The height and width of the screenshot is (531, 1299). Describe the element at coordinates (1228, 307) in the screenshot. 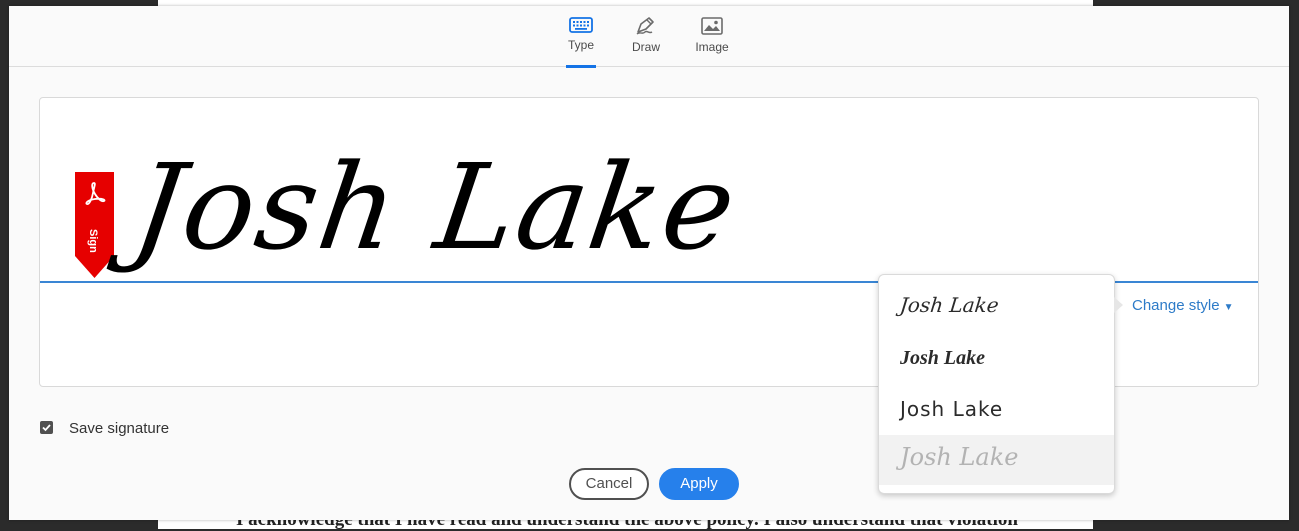

I see `caret-down-icon: ▼` at that location.